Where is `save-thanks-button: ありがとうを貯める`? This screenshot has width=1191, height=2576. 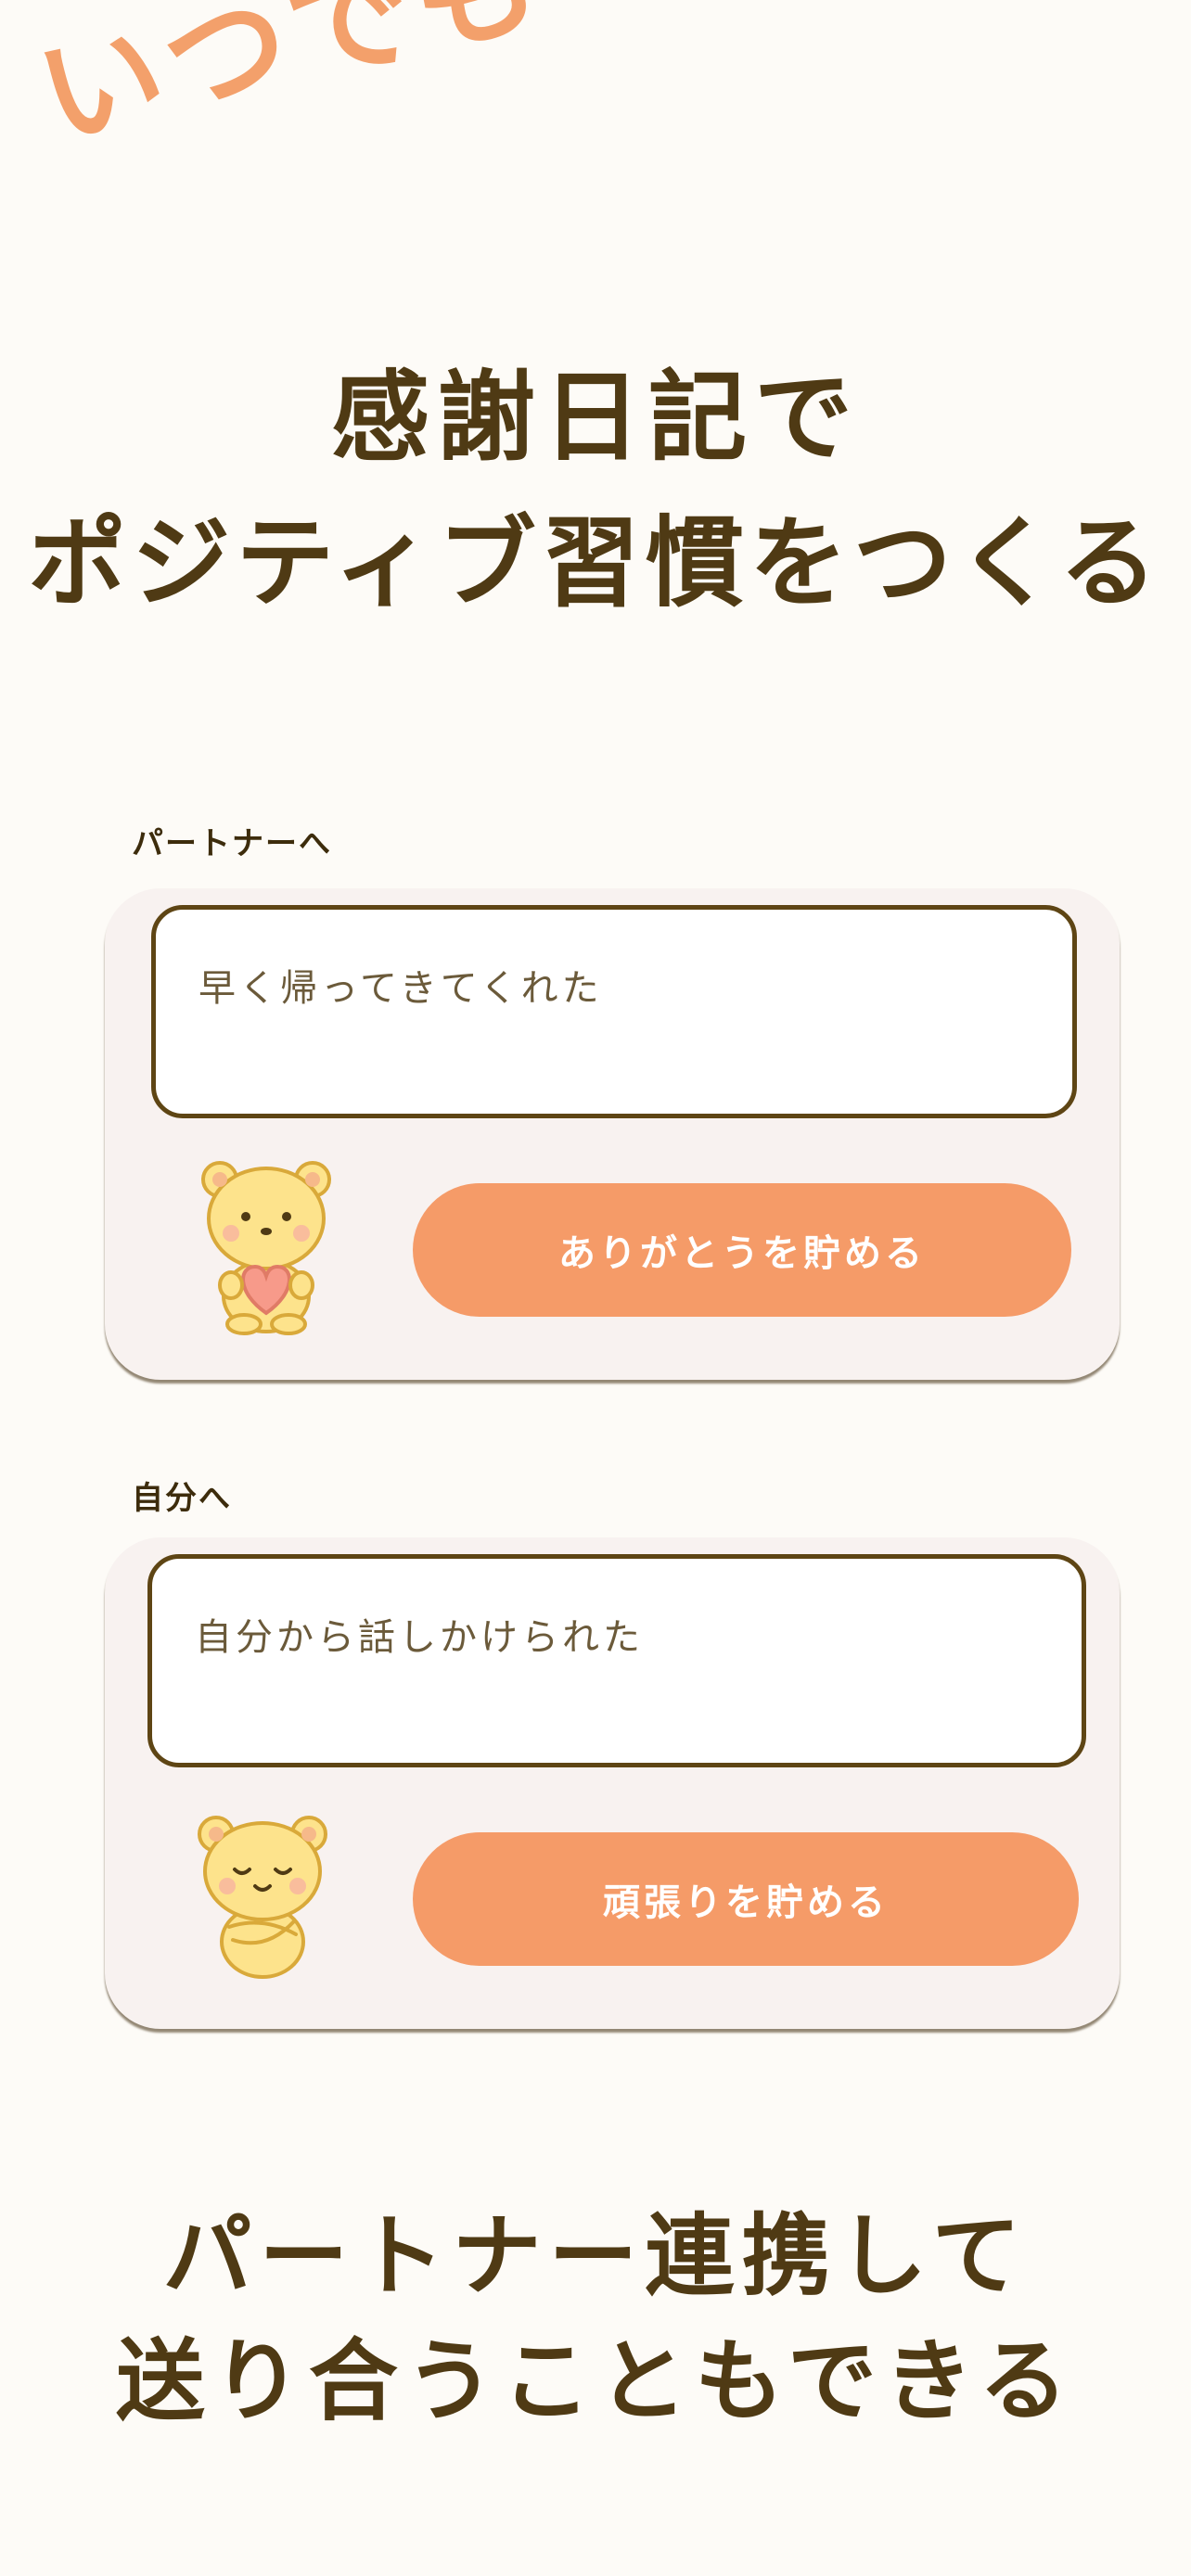
save-thanks-button: ありがとうを貯める is located at coordinates (742, 1250).